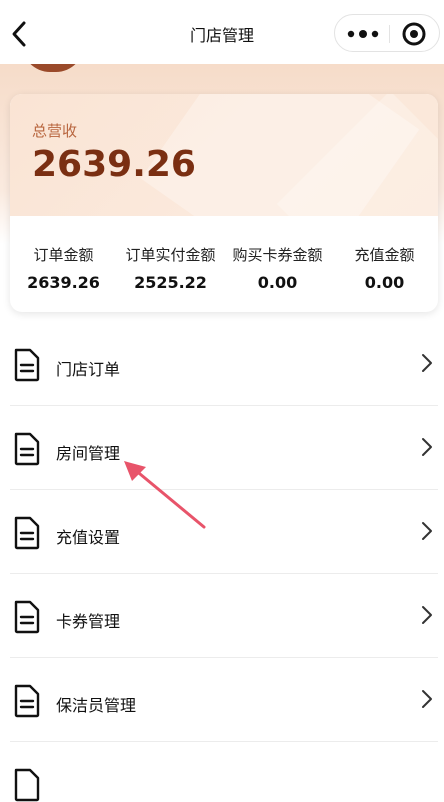 The image size is (444, 802). I want to click on menu-item-label: 房间管理, so click(88, 453).